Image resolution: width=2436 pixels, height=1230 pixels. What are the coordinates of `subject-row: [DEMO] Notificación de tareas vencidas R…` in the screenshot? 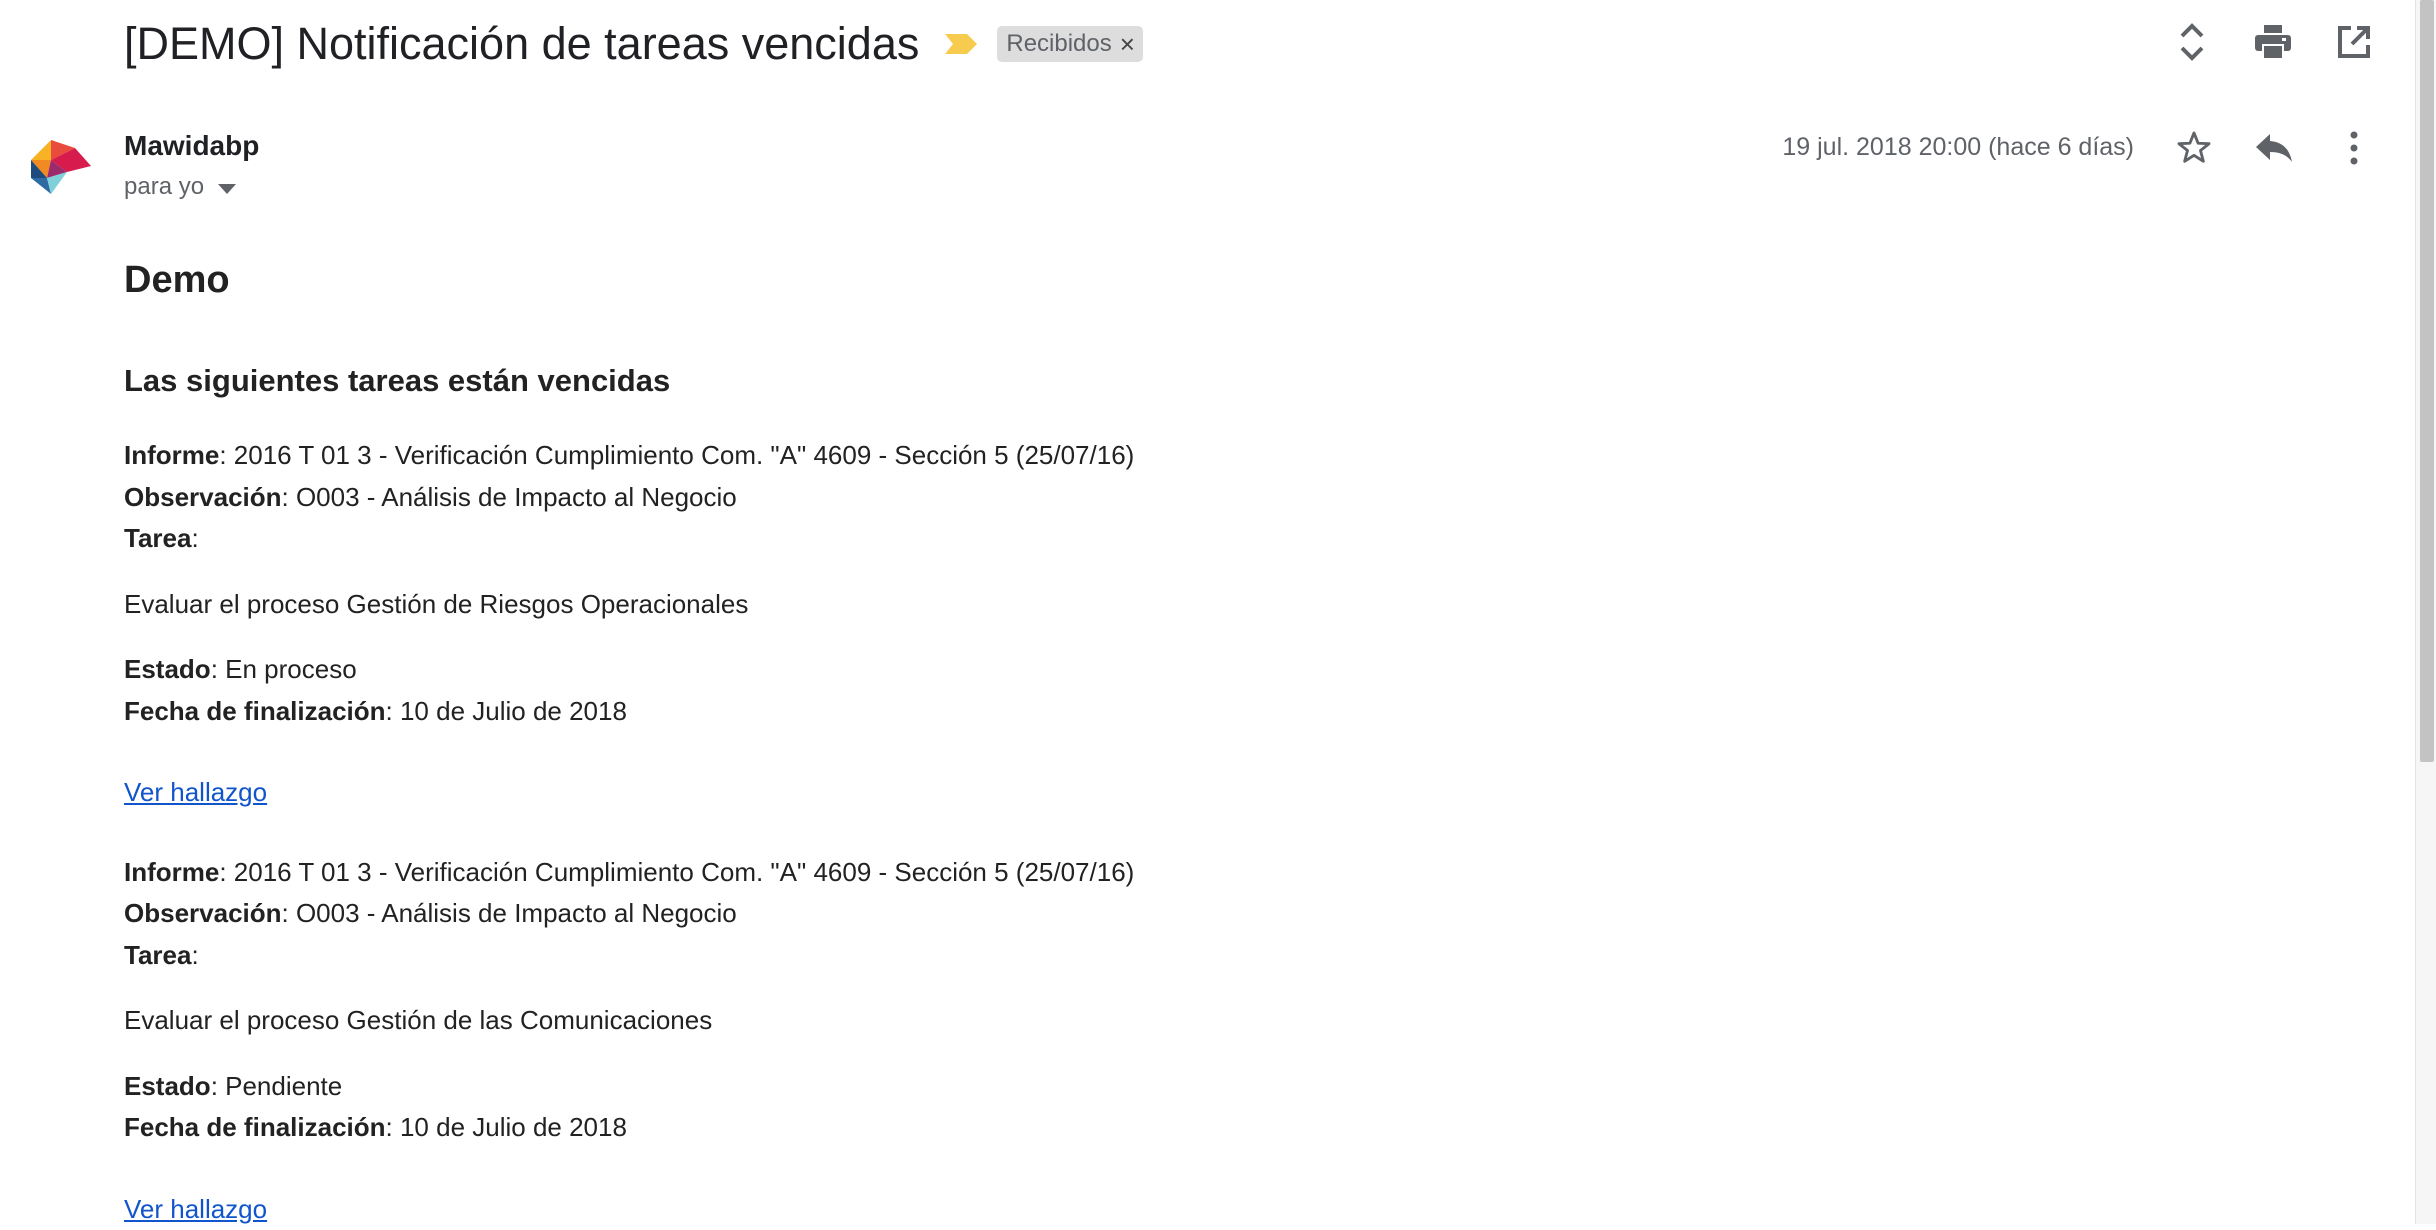 It's located at (633, 44).